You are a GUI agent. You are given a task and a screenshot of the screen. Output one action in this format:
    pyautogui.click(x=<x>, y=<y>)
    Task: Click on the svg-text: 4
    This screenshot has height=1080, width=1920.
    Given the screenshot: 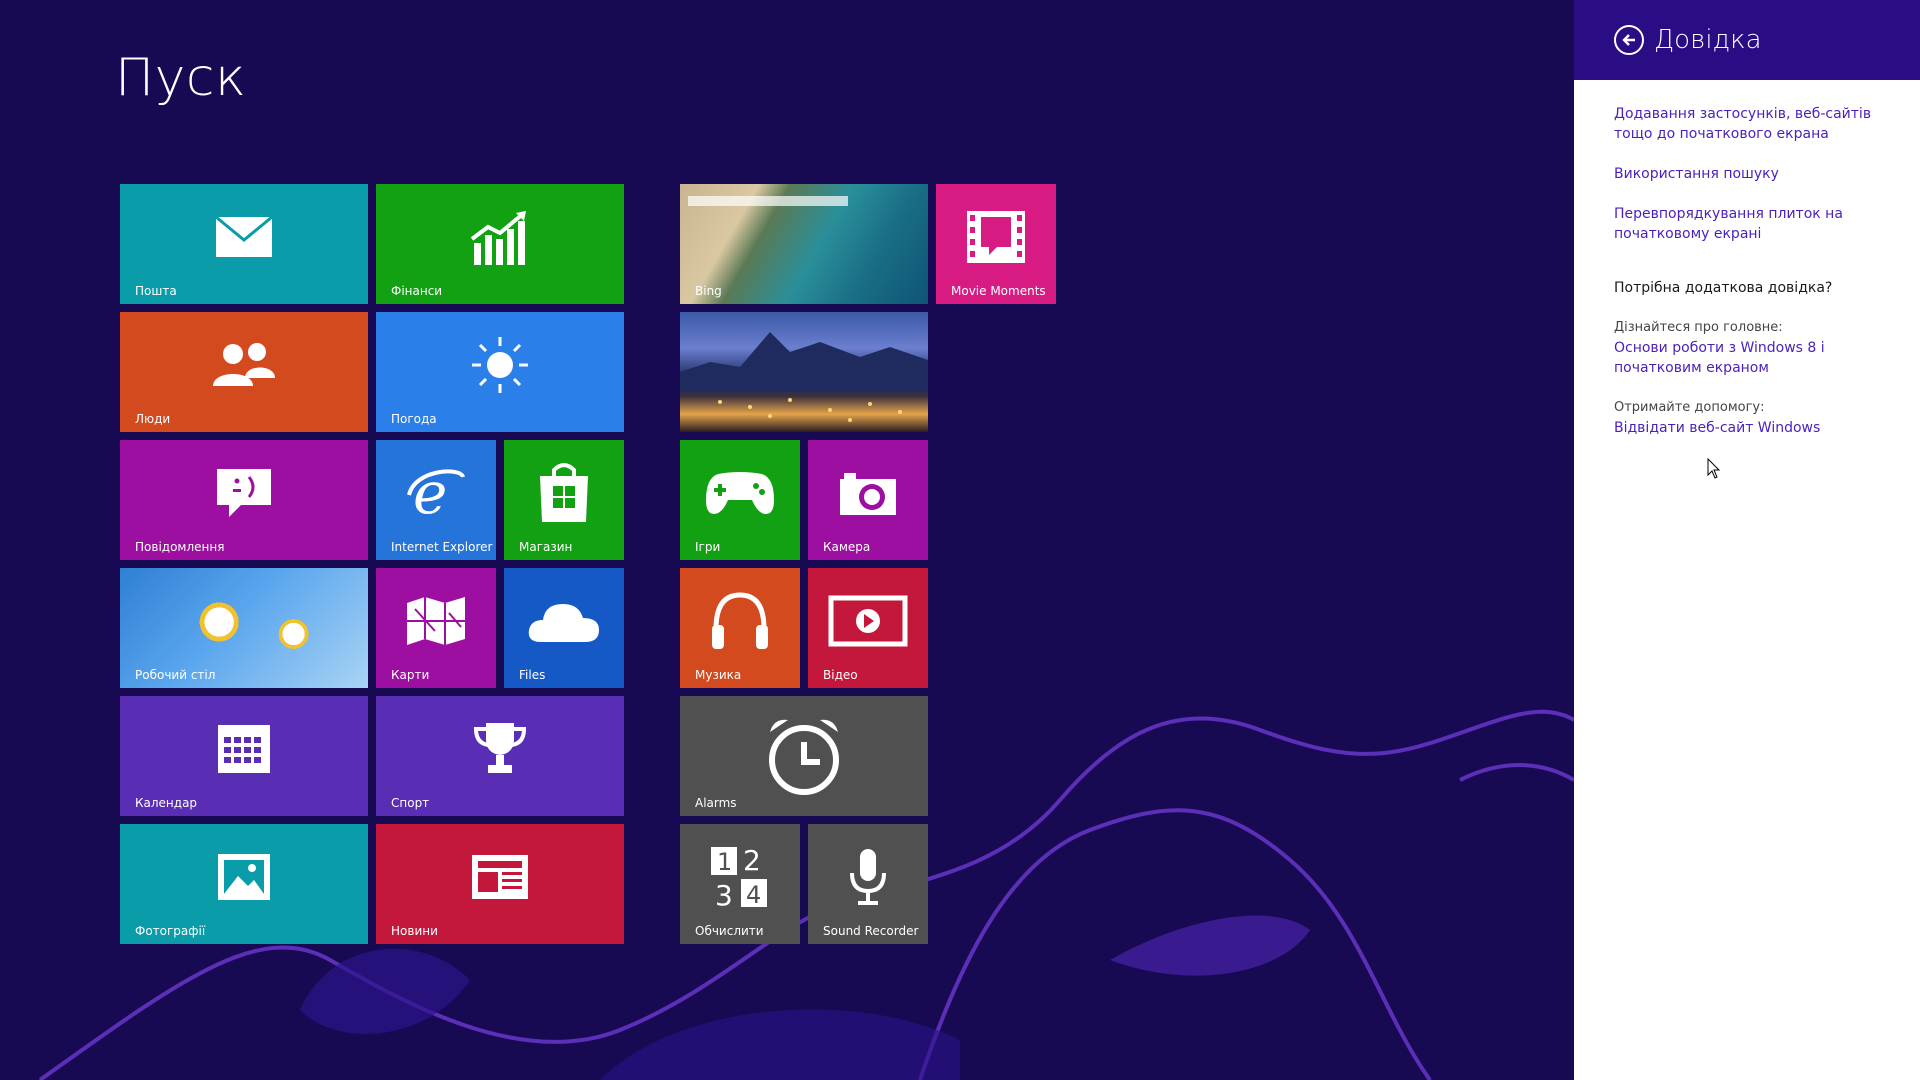 What is the action you would take?
    pyautogui.click(x=753, y=895)
    